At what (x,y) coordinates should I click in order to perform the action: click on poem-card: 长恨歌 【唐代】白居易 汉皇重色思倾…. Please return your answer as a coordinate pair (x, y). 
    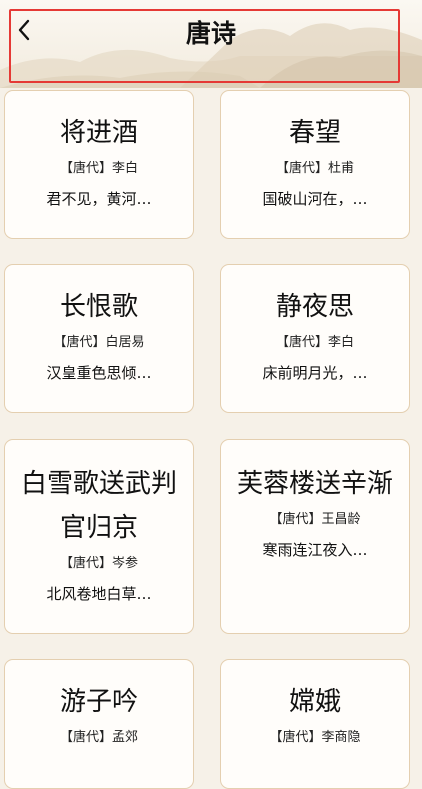
    Looking at the image, I should click on (99, 338).